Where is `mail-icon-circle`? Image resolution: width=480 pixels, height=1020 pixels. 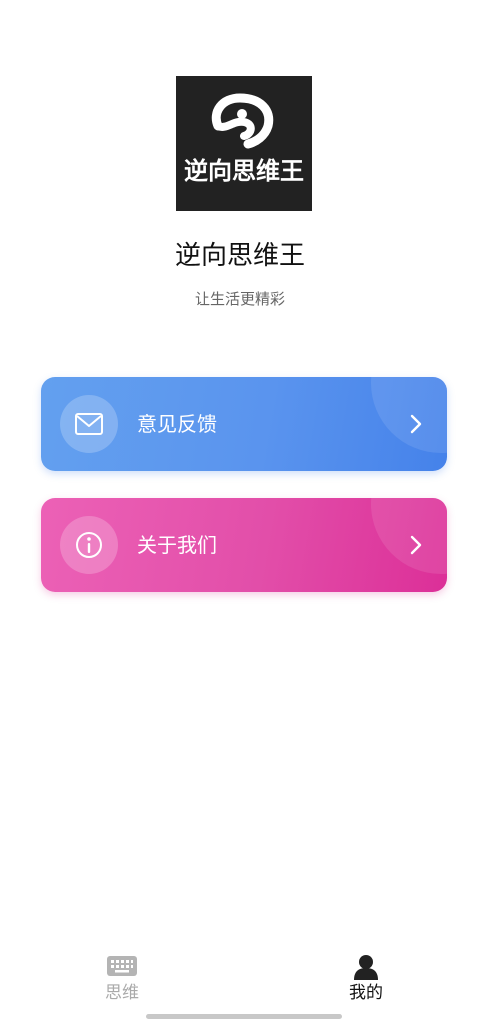 mail-icon-circle is located at coordinates (89, 424).